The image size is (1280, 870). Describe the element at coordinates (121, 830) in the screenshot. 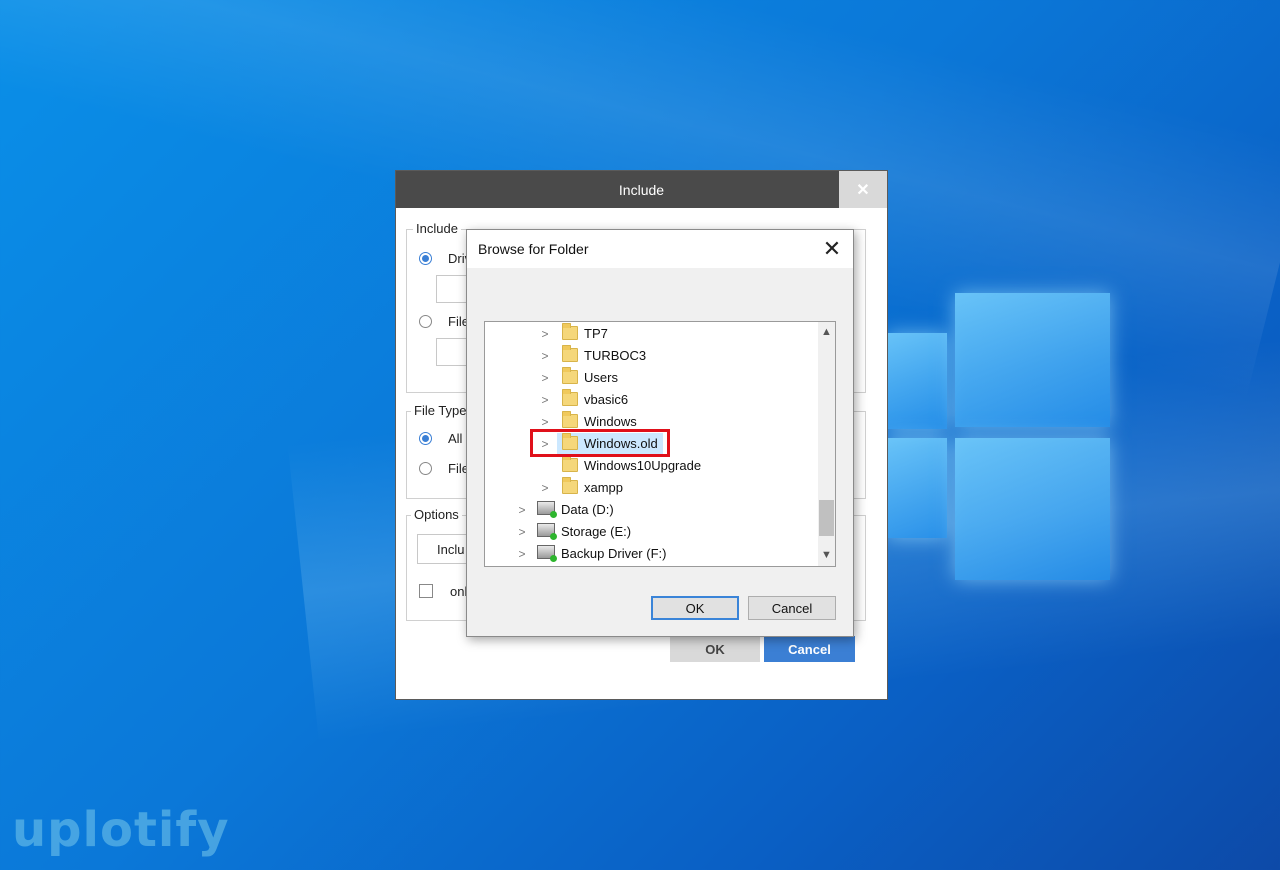

I see `watermark-logo: uplotify` at that location.